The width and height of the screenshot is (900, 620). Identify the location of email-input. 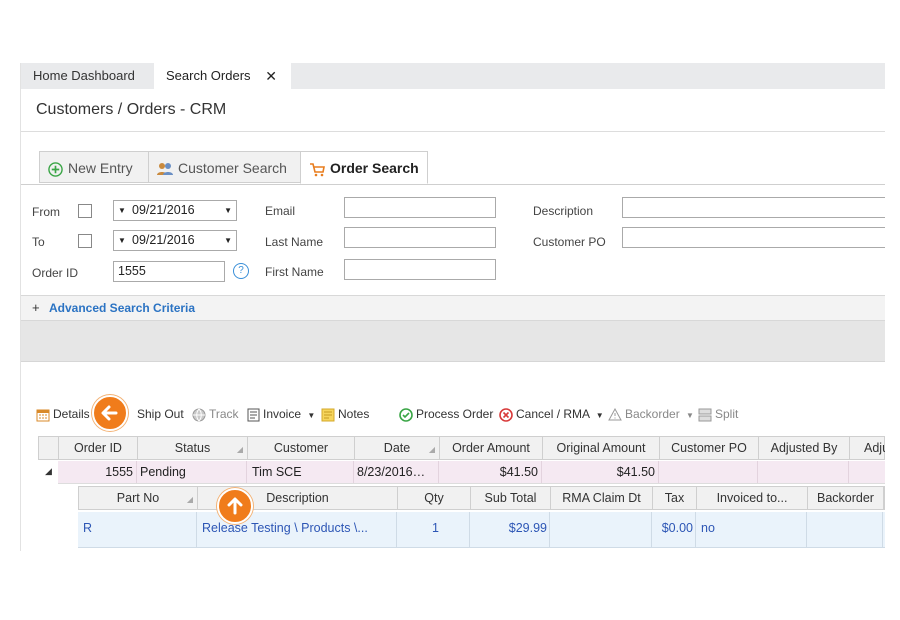
(420, 207).